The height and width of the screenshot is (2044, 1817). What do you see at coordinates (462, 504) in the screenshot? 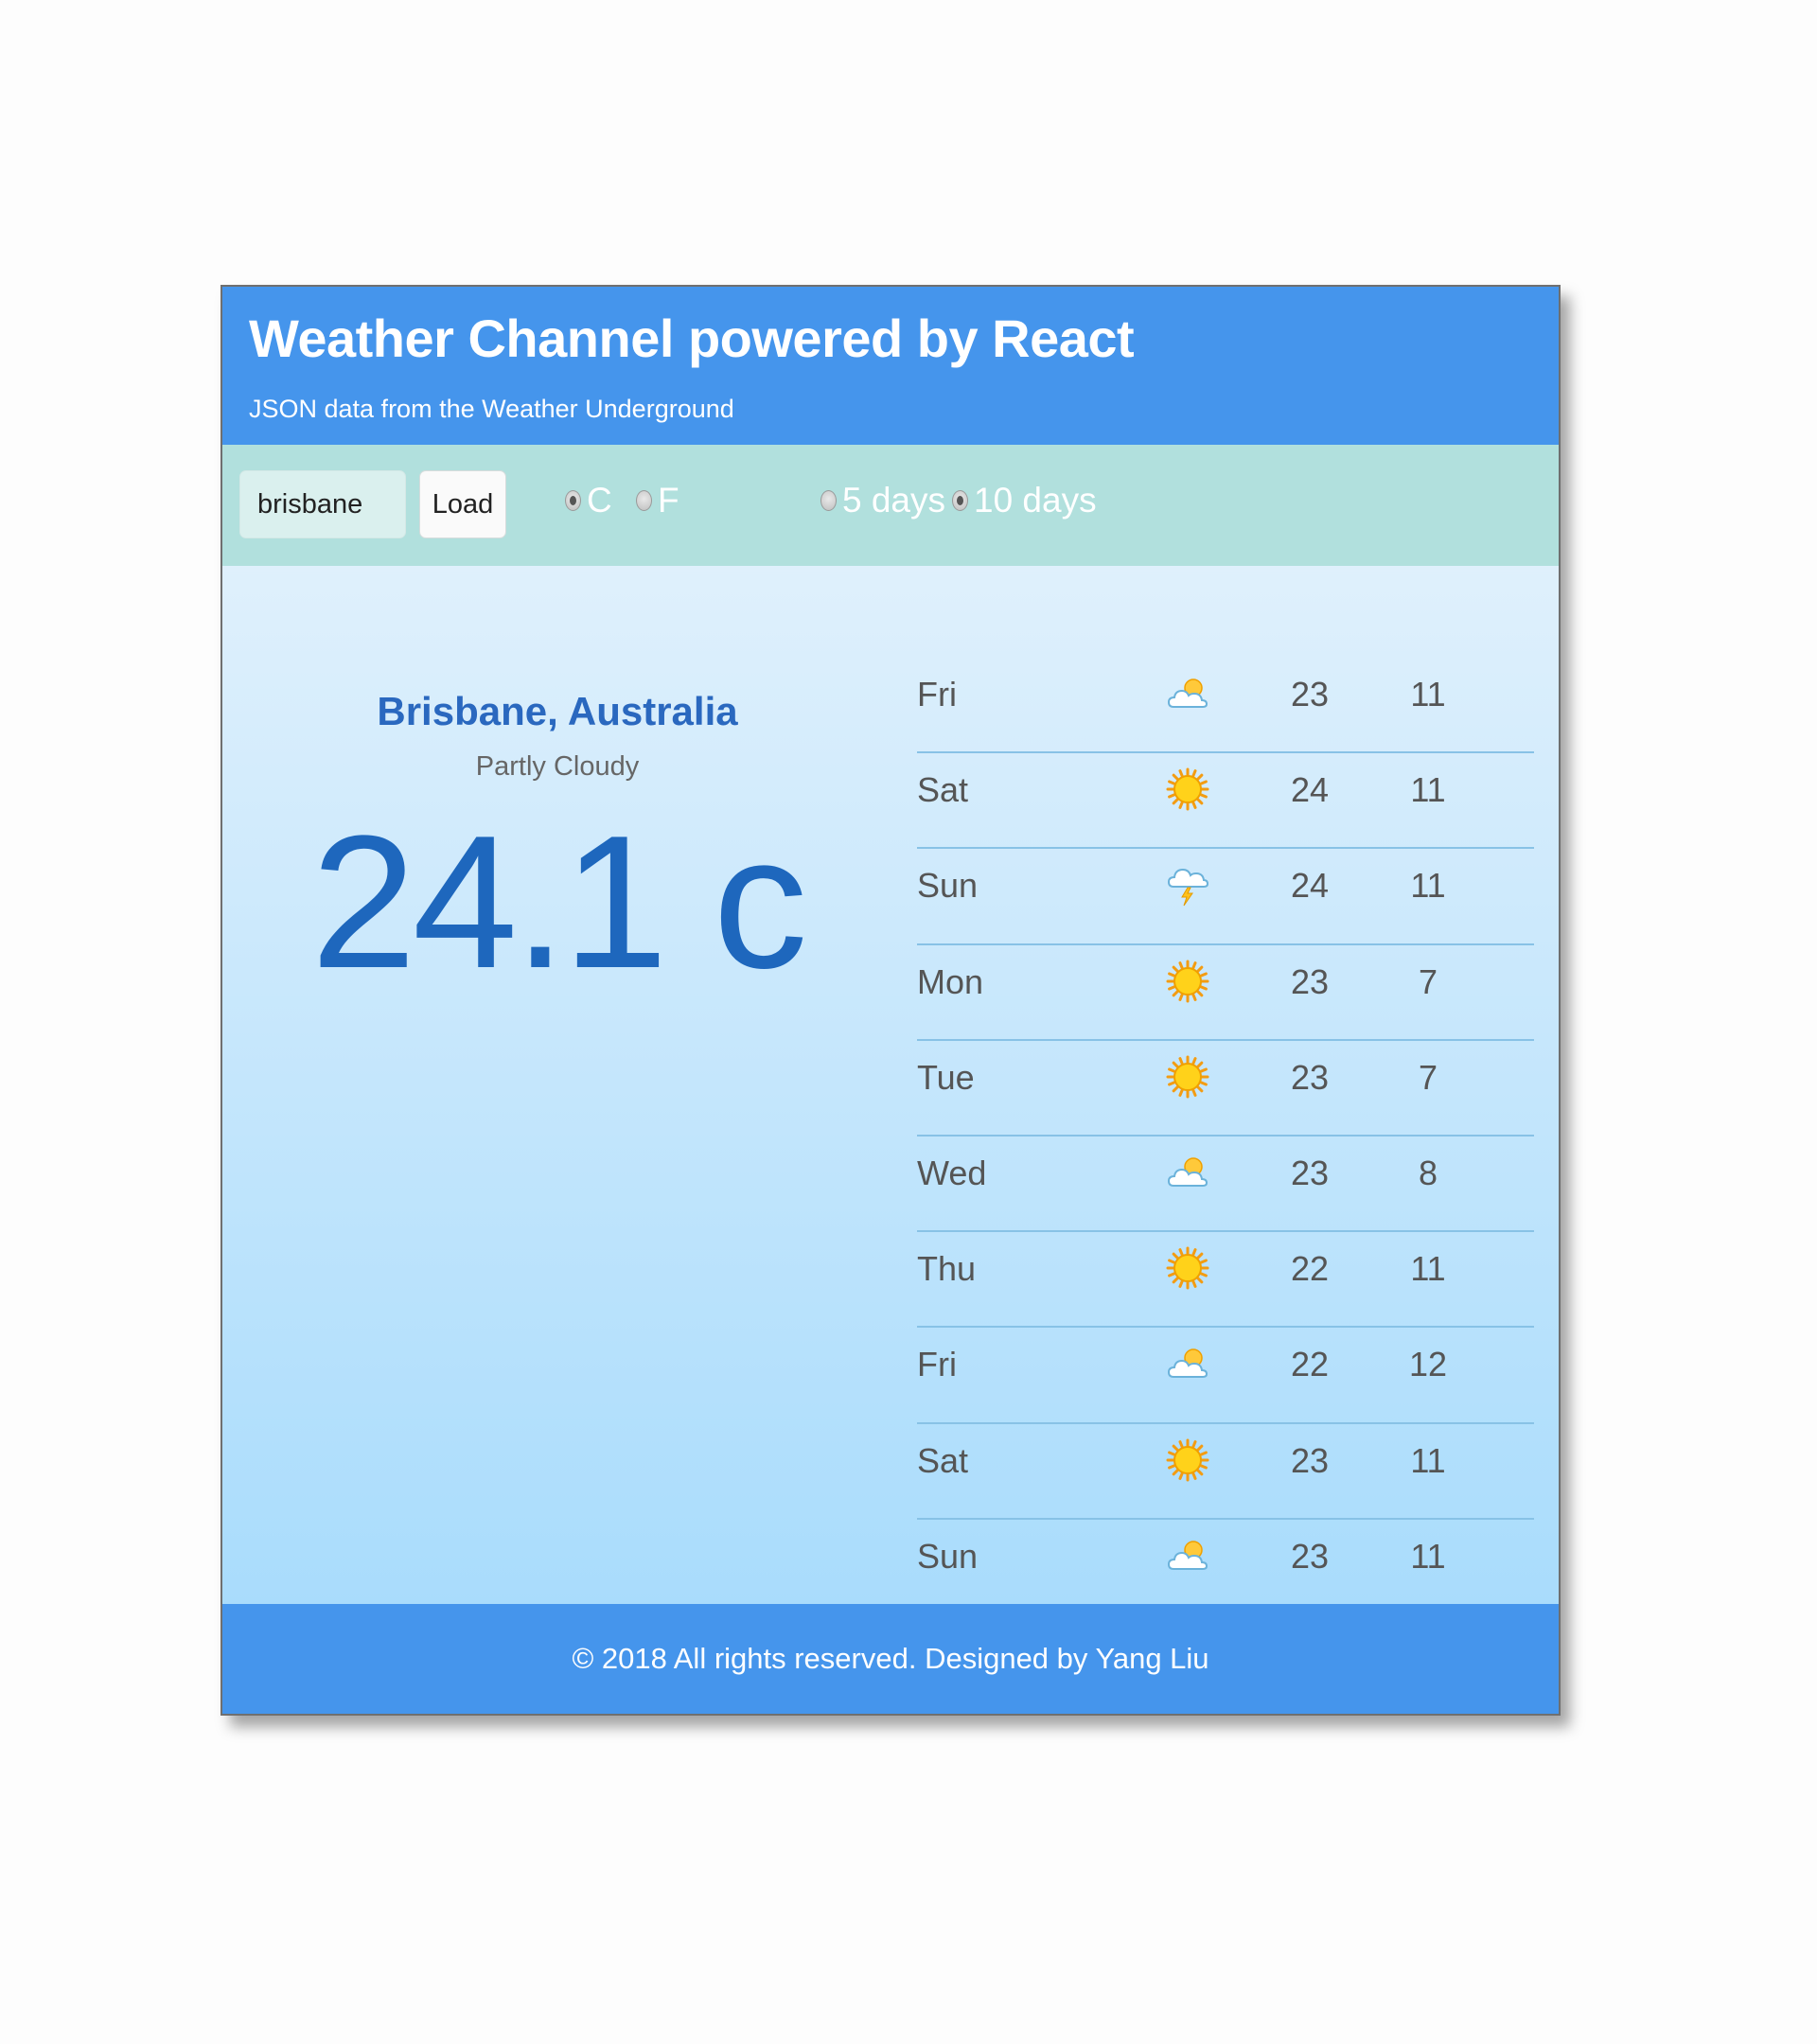
I see `load-button: Load` at bounding box center [462, 504].